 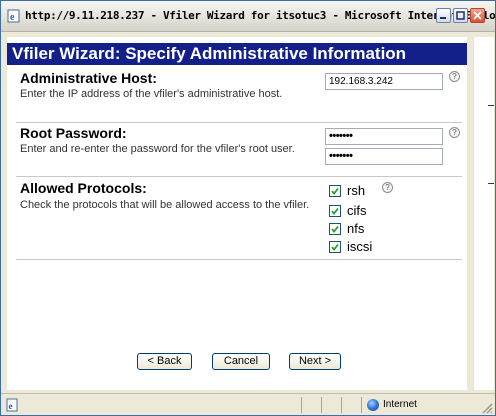 What do you see at coordinates (384, 136) in the screenshot?
I see `root-password-input: •••••••` at bounding box center [384, 136].